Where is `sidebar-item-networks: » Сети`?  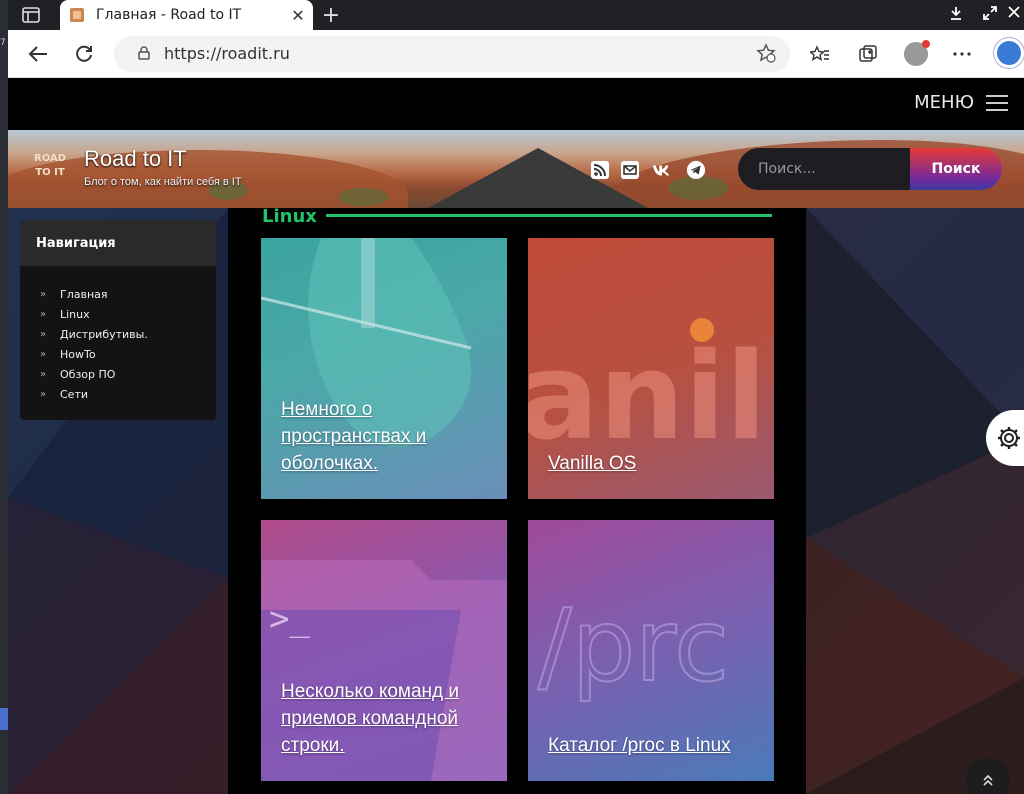 sidebar-item-networks: » Сети is located at coordinates (128, 394).